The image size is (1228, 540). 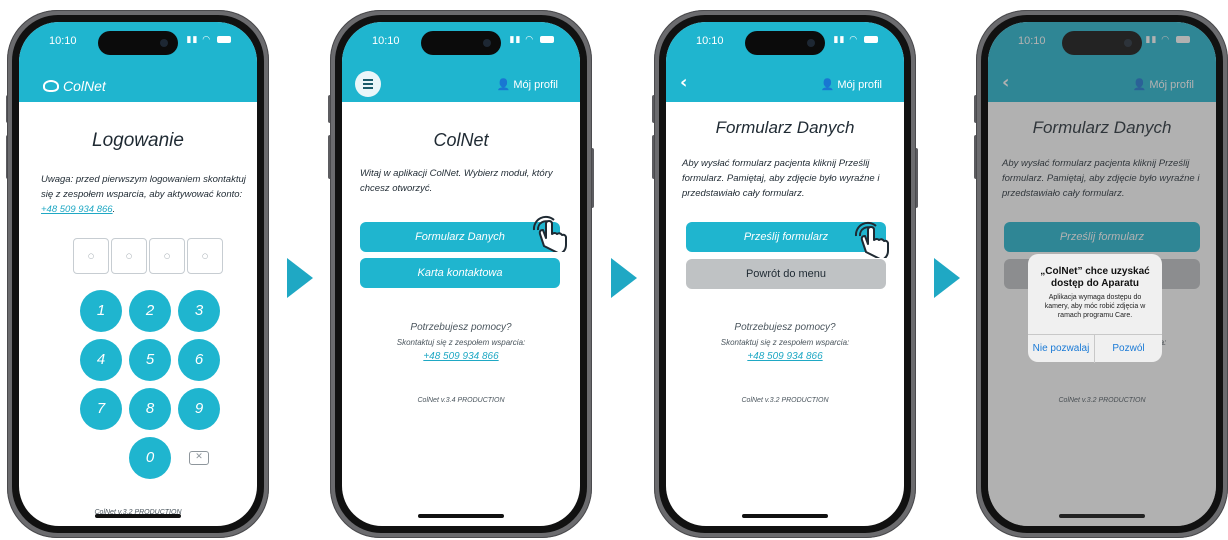 I want to click on keypad-key-0: 0, so click(x=150, y=458).